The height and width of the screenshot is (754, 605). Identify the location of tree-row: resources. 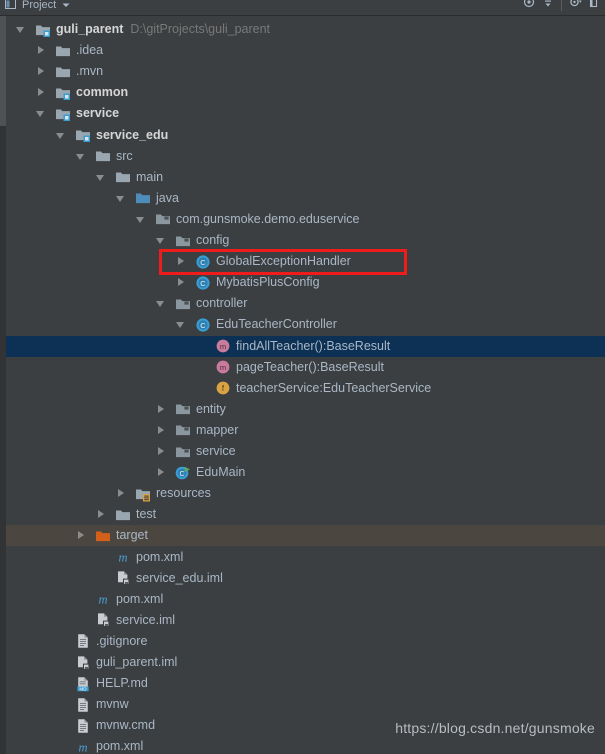
(305, 493).